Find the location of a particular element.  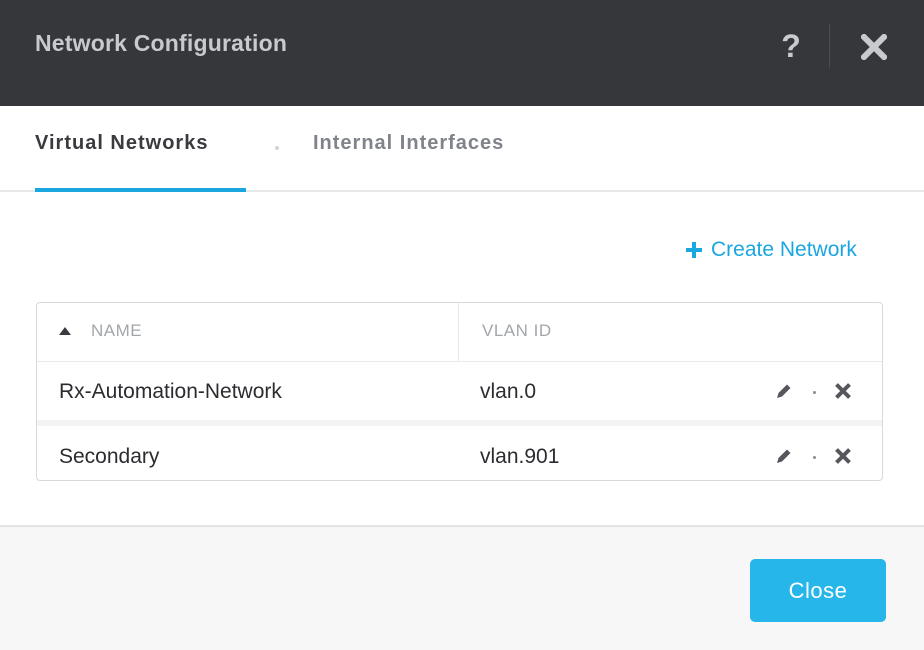

table-row: Rx-Automation-Network vlan.0 is located at coordinates (459, 393).